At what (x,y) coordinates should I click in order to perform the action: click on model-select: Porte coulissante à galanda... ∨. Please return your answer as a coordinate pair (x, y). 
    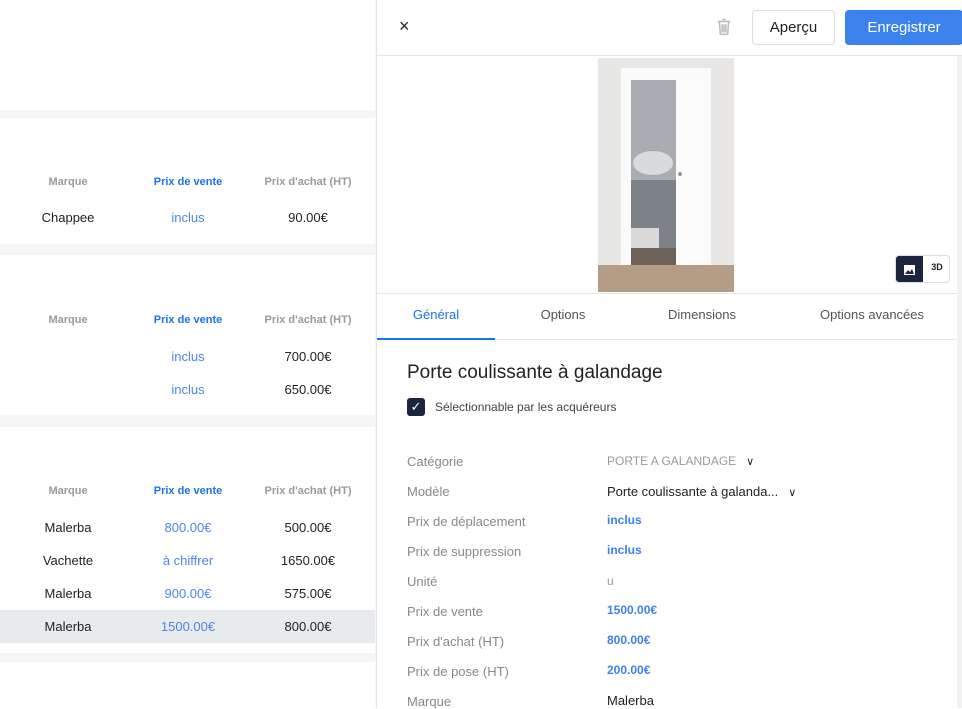
    Looking at the image, I should click on (701, 491).